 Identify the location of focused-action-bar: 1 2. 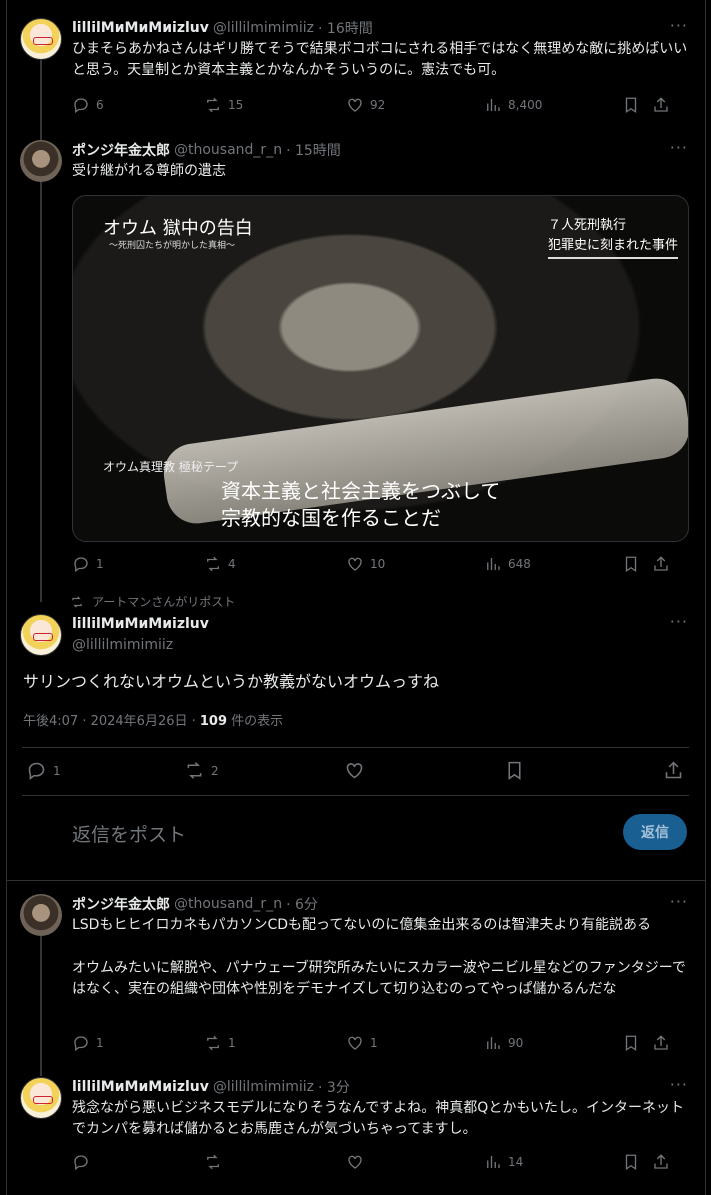
(355, 772).